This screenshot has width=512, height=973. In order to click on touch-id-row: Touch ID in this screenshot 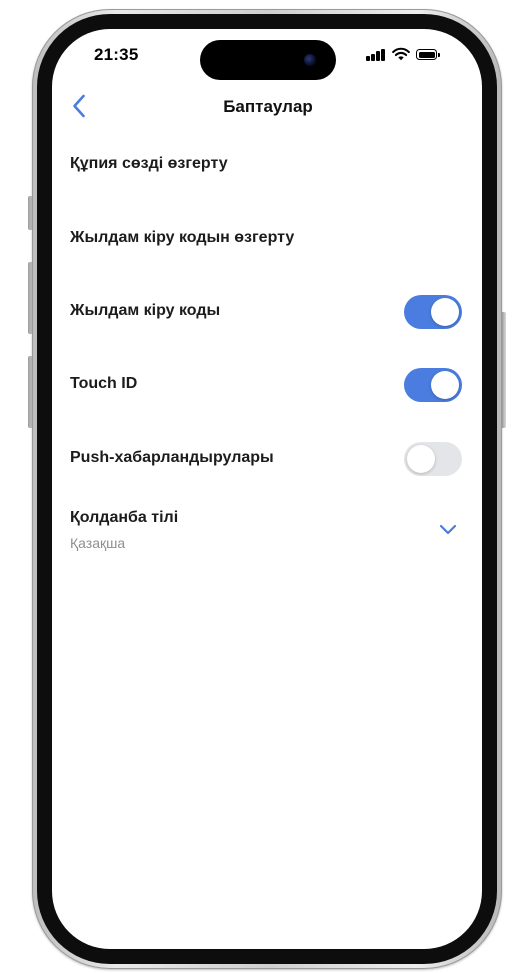, I will do `click(267, 385)`.